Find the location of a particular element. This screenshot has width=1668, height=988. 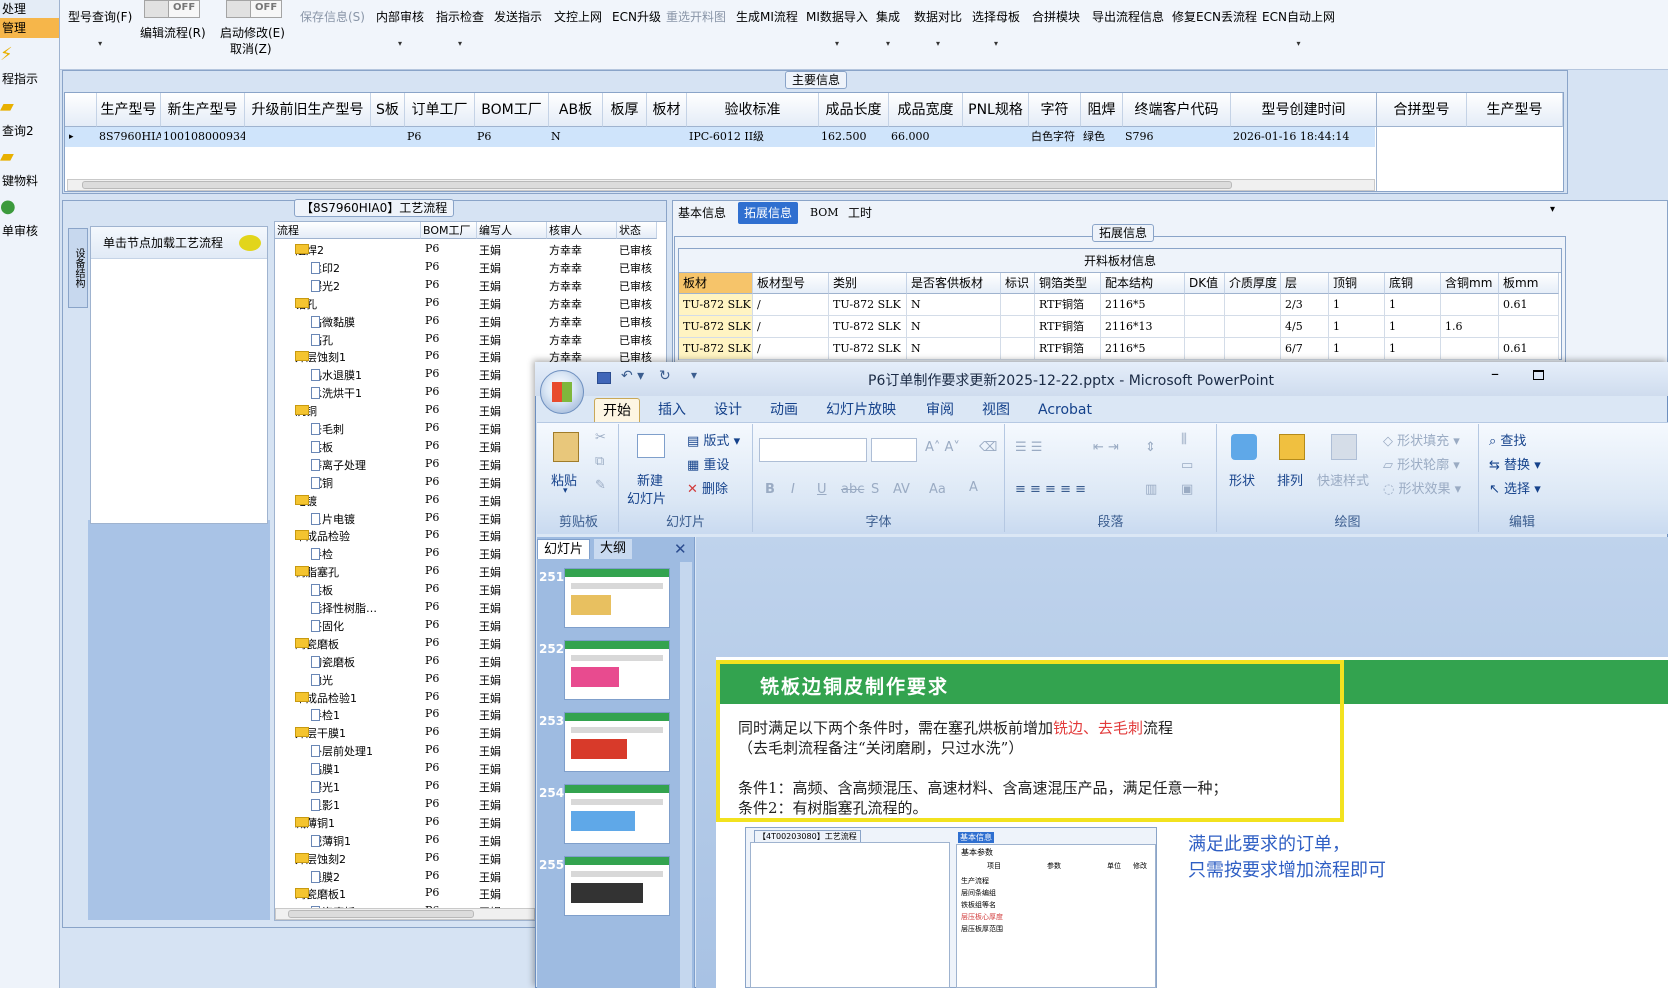

main-col-6: AB板 is located at coordinates (576, 110).